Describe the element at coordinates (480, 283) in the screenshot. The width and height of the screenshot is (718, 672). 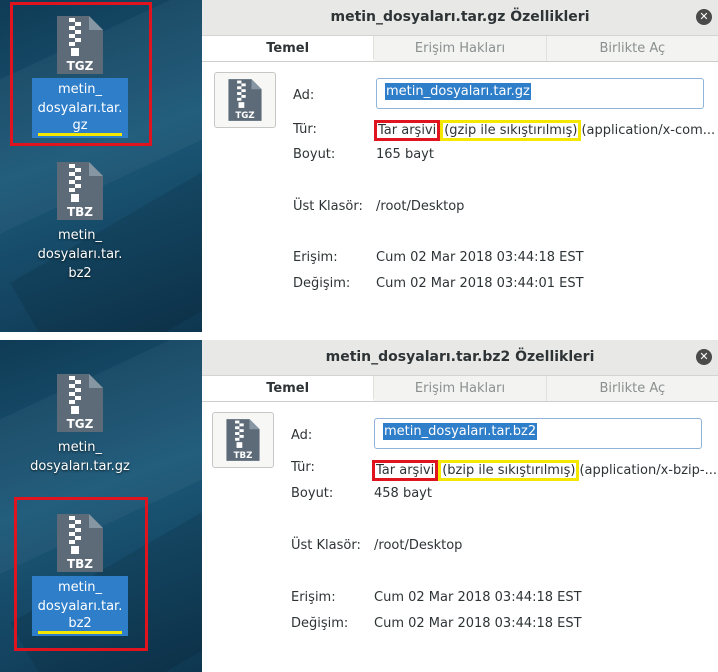
I see `modified-value: Cum 02 Mar 2018 03:44:01 EST` at that location.